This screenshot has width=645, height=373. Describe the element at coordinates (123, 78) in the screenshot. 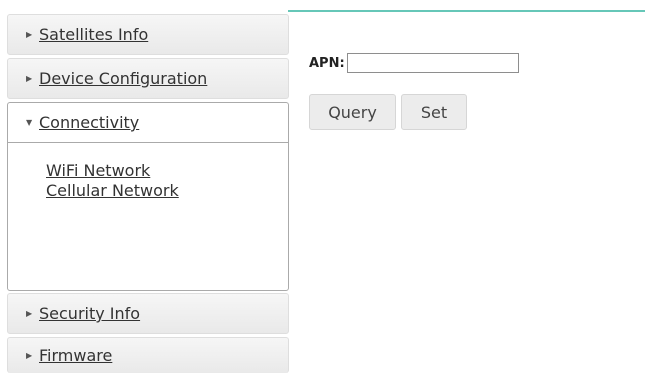

I see `sidebar-item-label: Device Configuration` at that location.